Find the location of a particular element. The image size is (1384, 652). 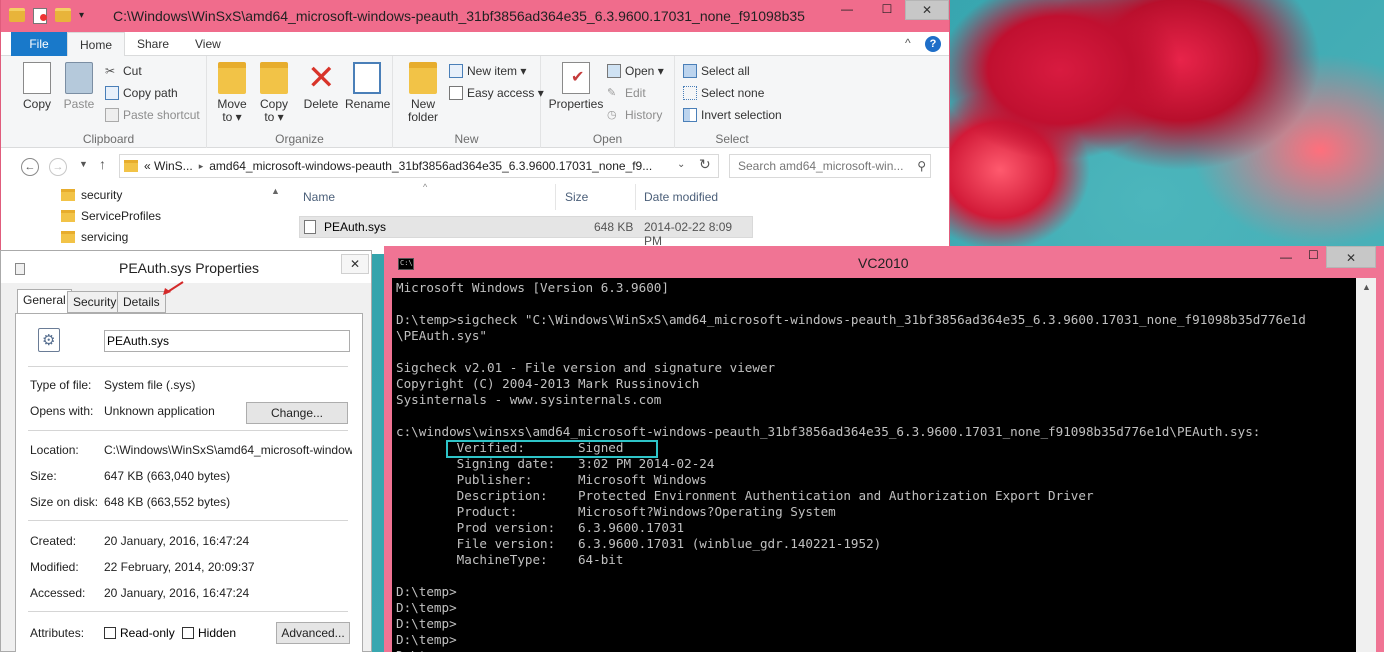

paste-shortcut-button: Paste shortcut is located at coordinates (152, 115).